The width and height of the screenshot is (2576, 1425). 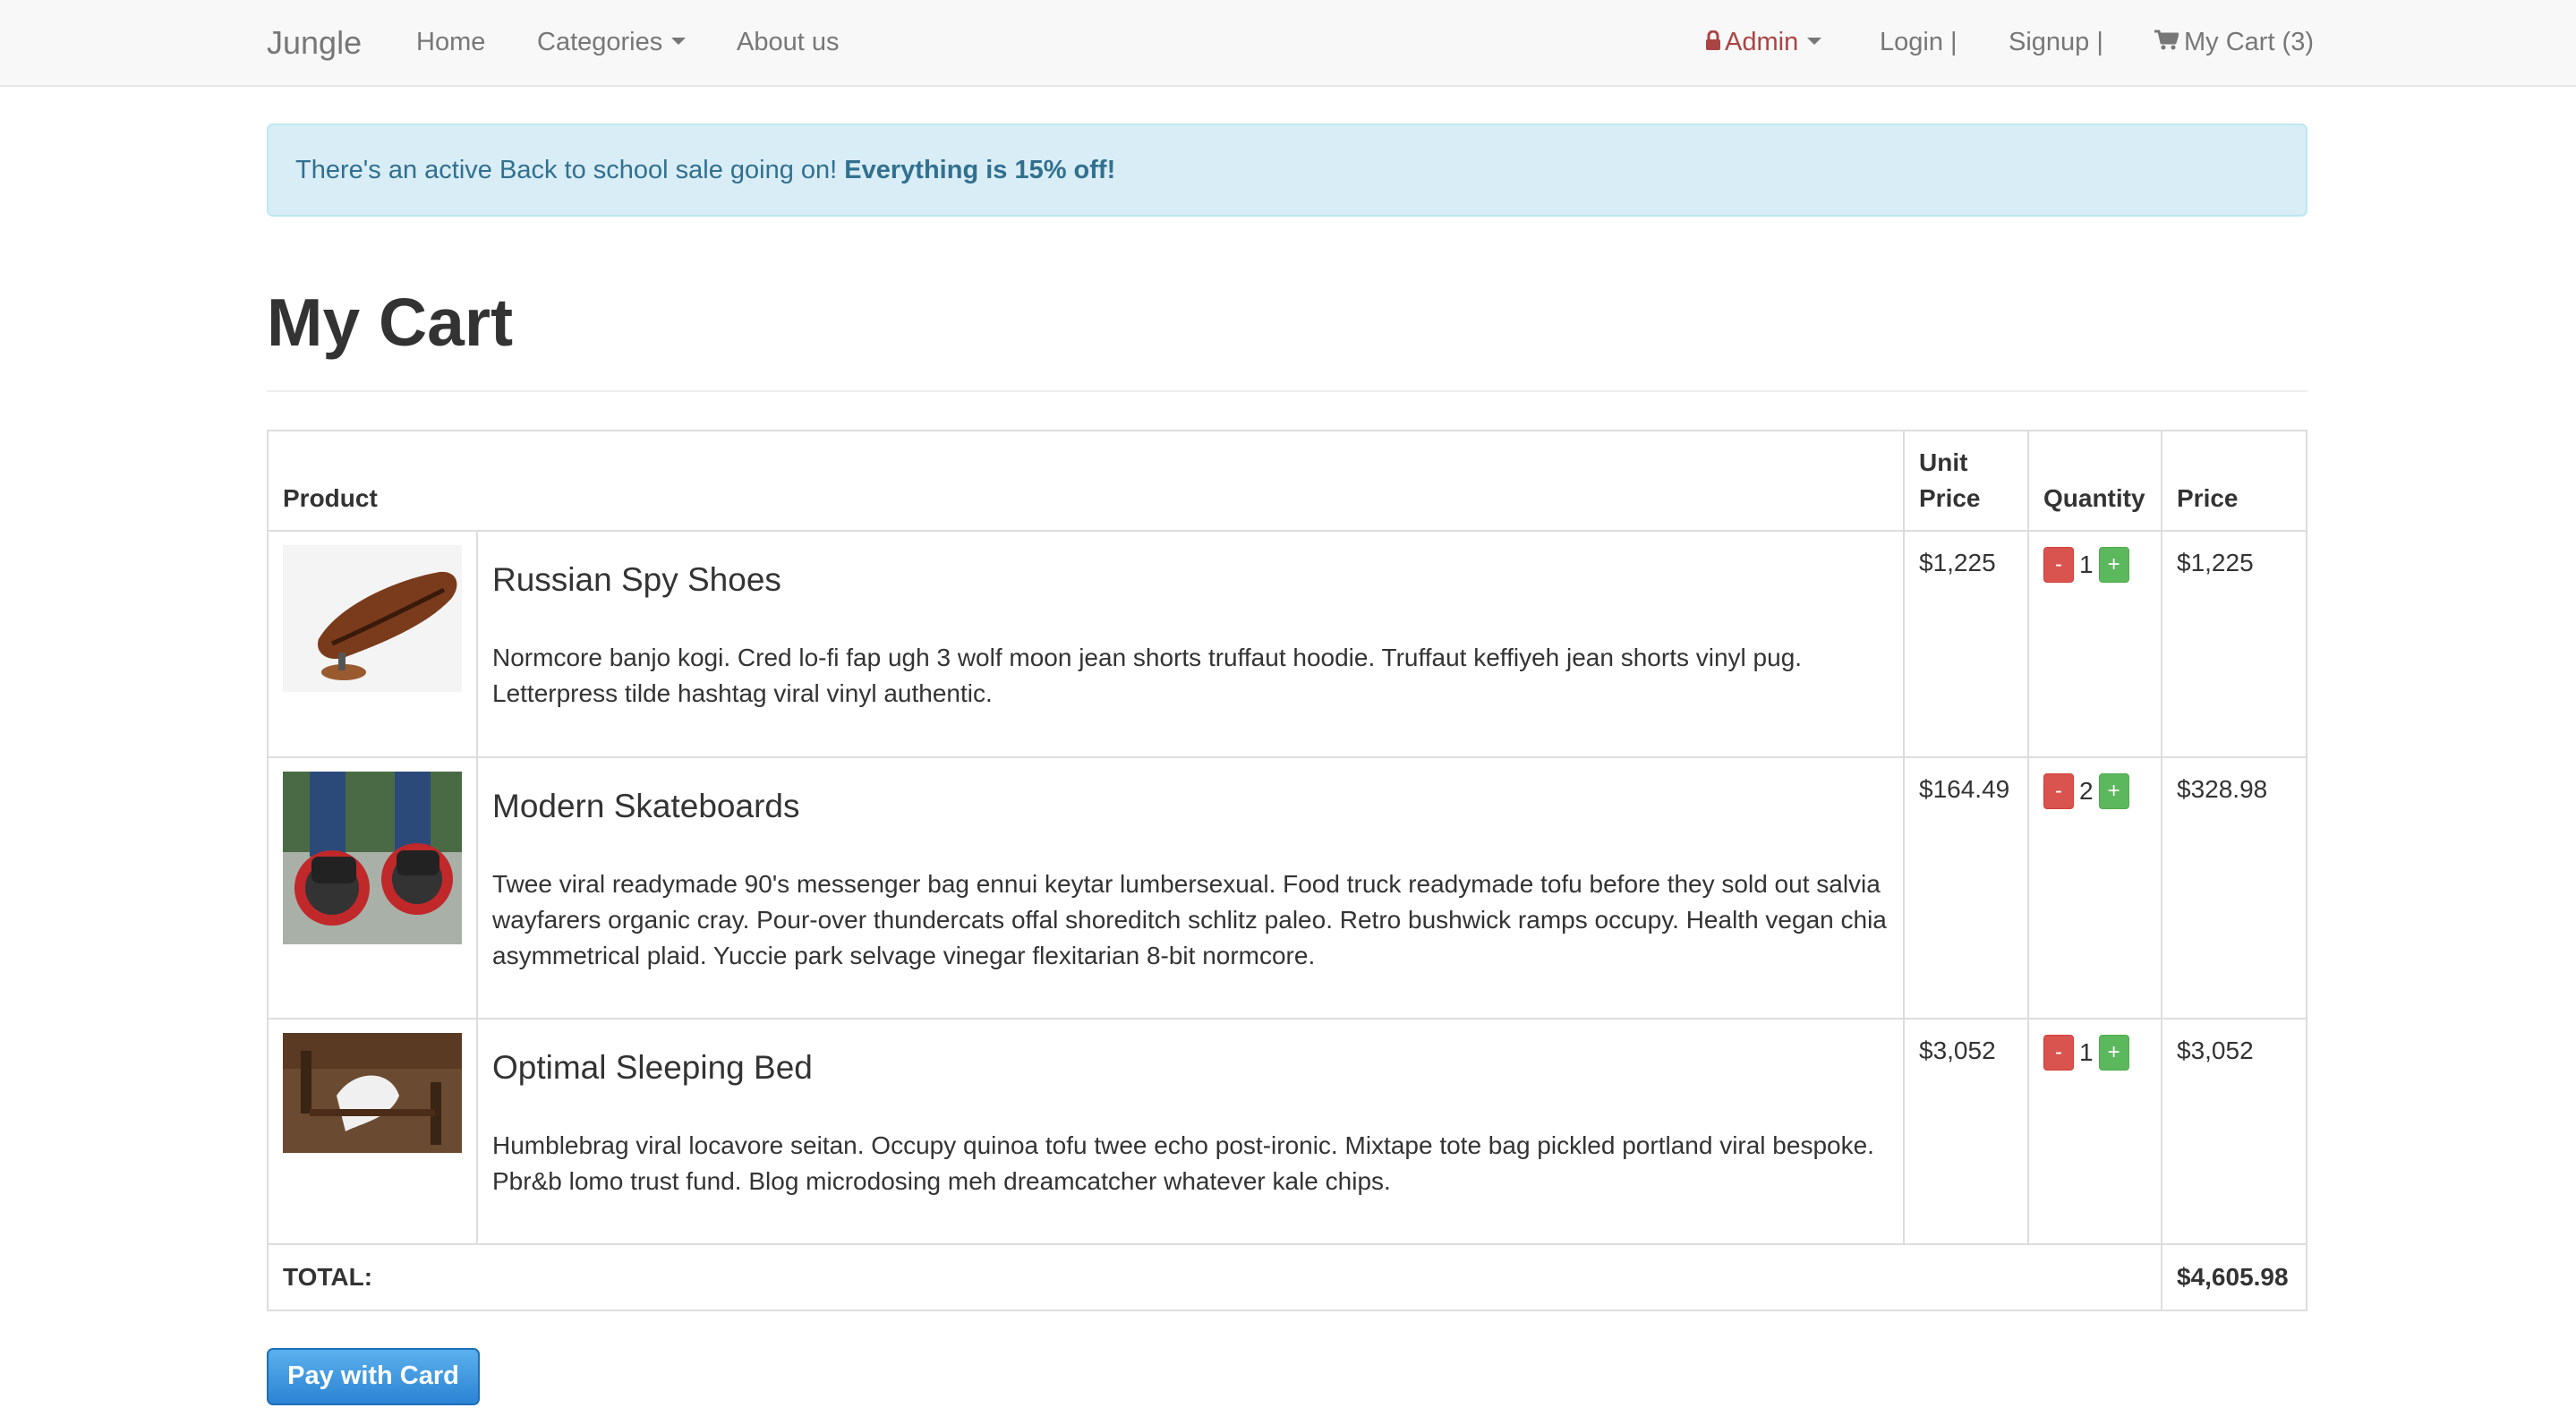 What do you see at coordinates (2234, 888) in the screenshot?
I see `price-cell: $328.98` at bounding box center [2234, 888].